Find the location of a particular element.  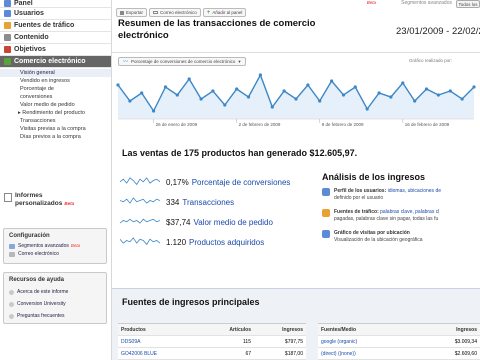

metric-label: Valor medio de pedido is located at coordinates (232, 222).